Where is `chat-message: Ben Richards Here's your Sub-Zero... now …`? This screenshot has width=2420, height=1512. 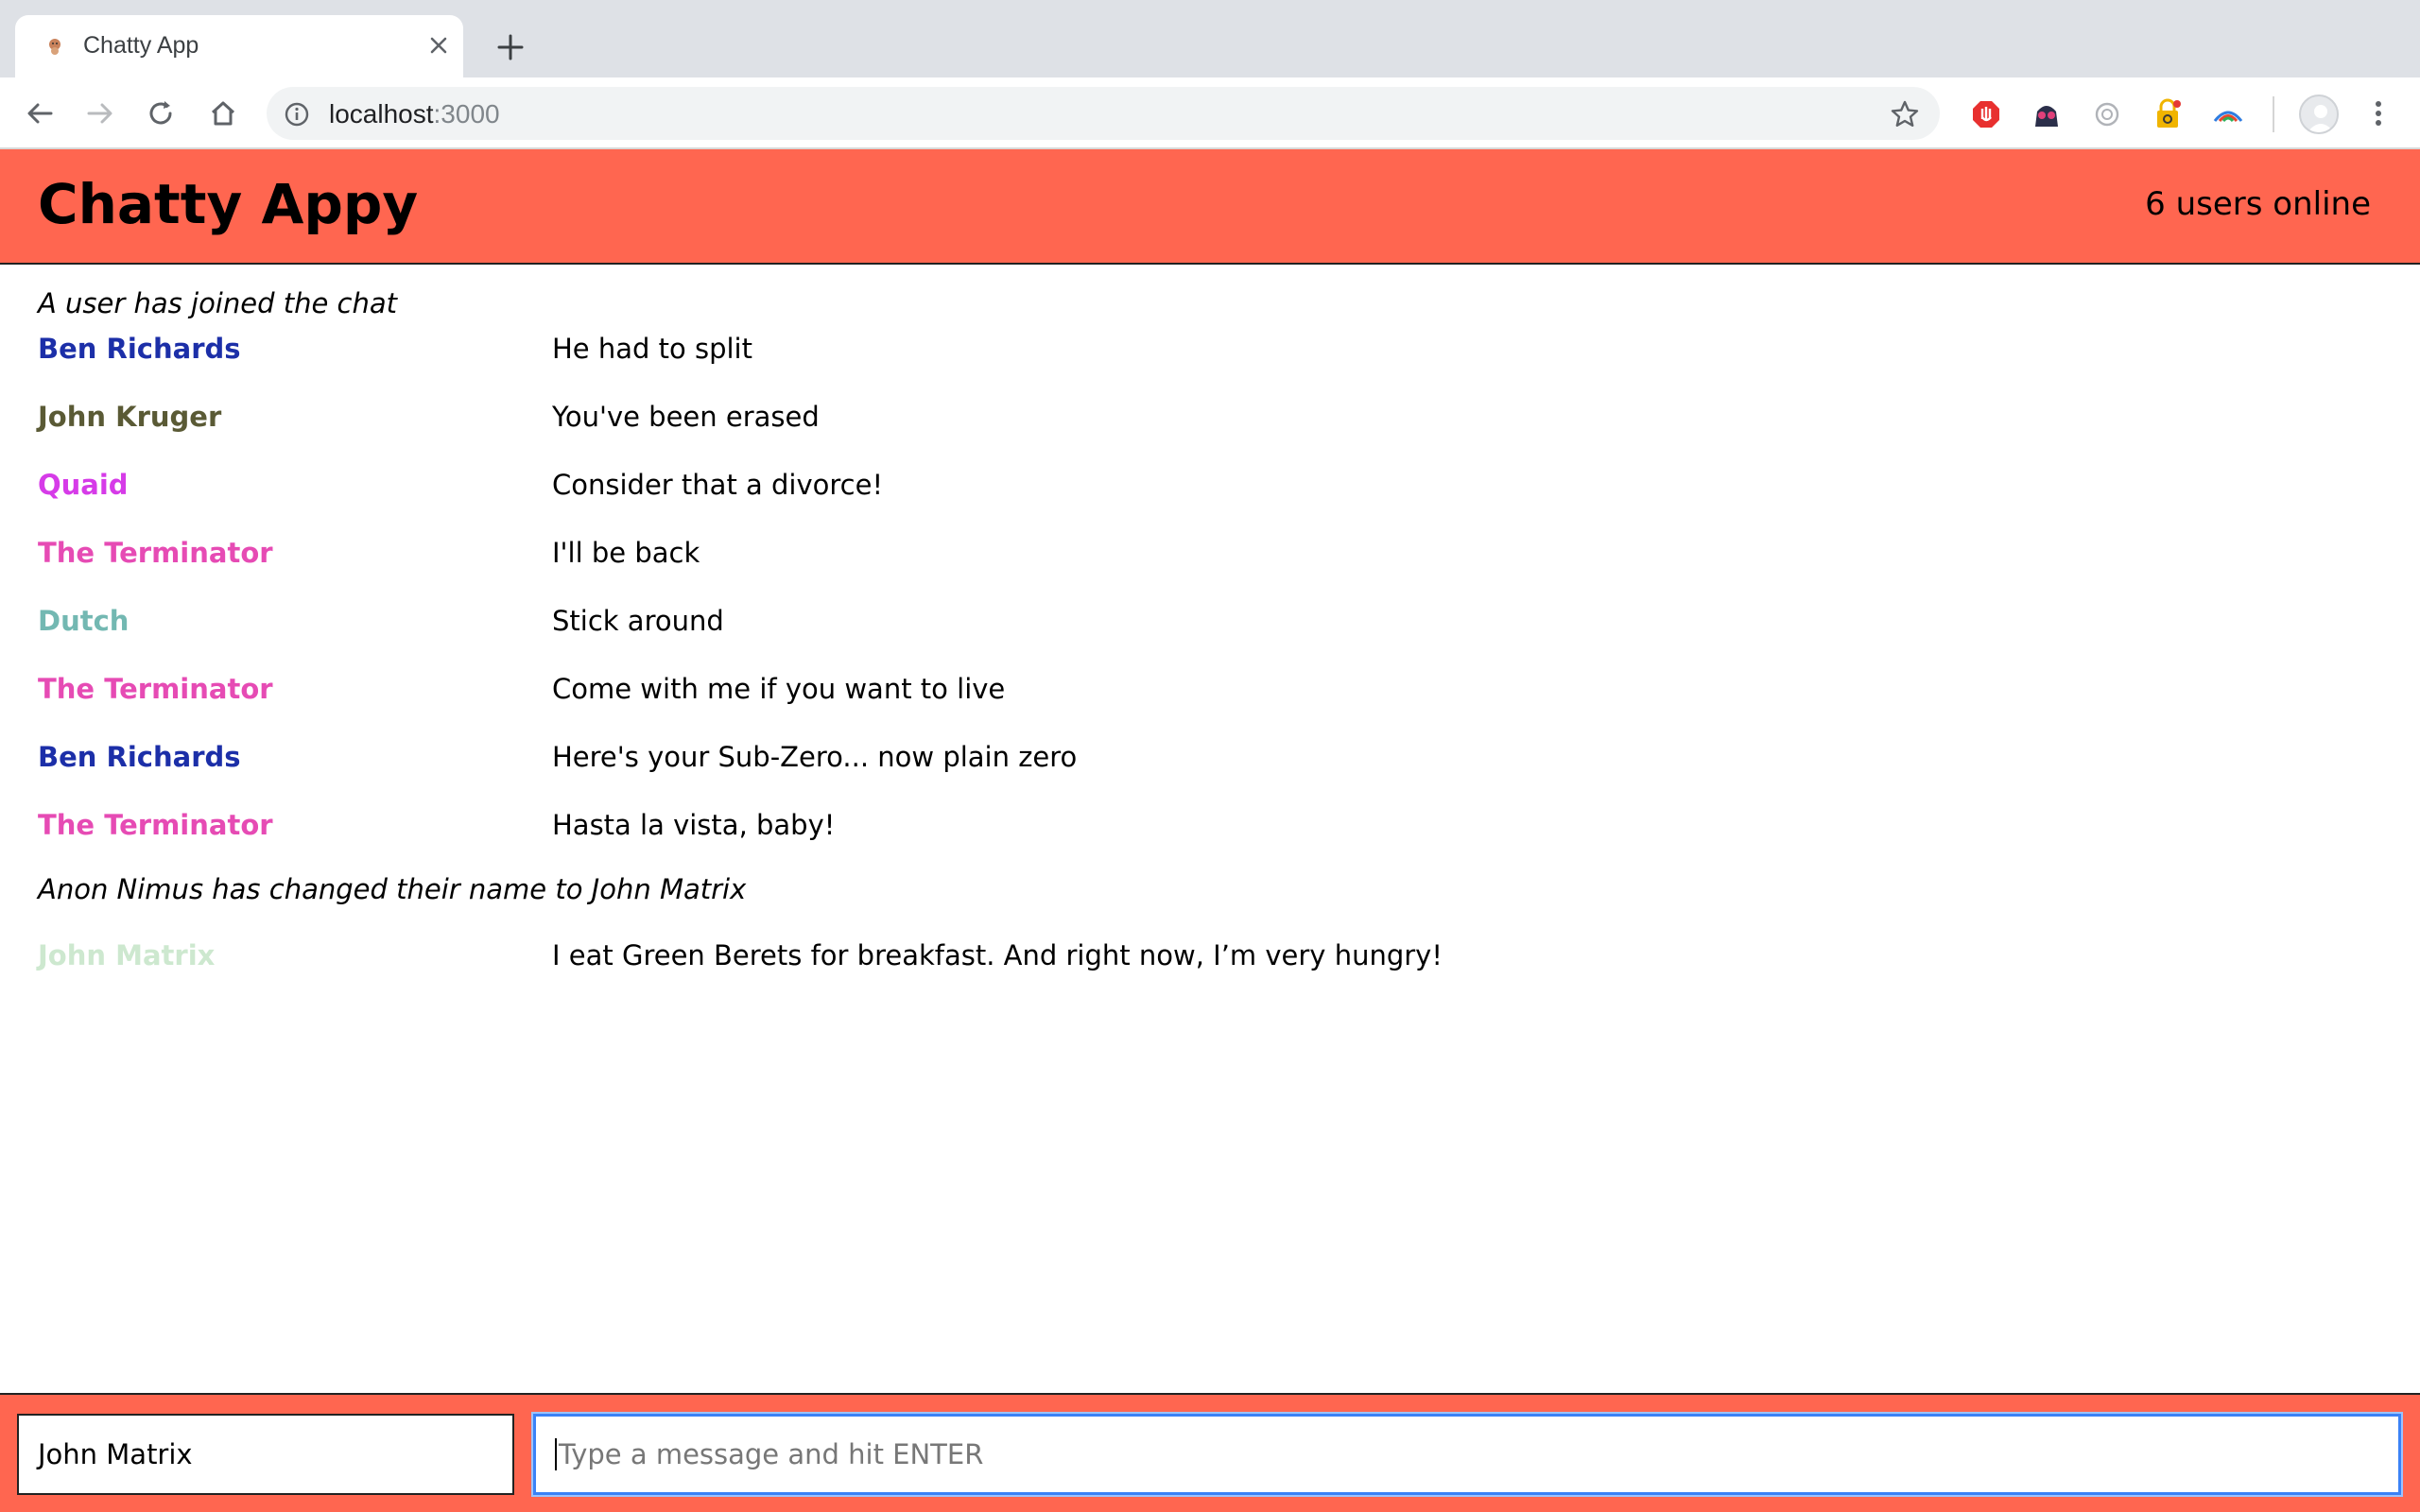
chat-message: Ben Richards Here's your Sub-Zero... now … is located at coordinates (1210, 769).